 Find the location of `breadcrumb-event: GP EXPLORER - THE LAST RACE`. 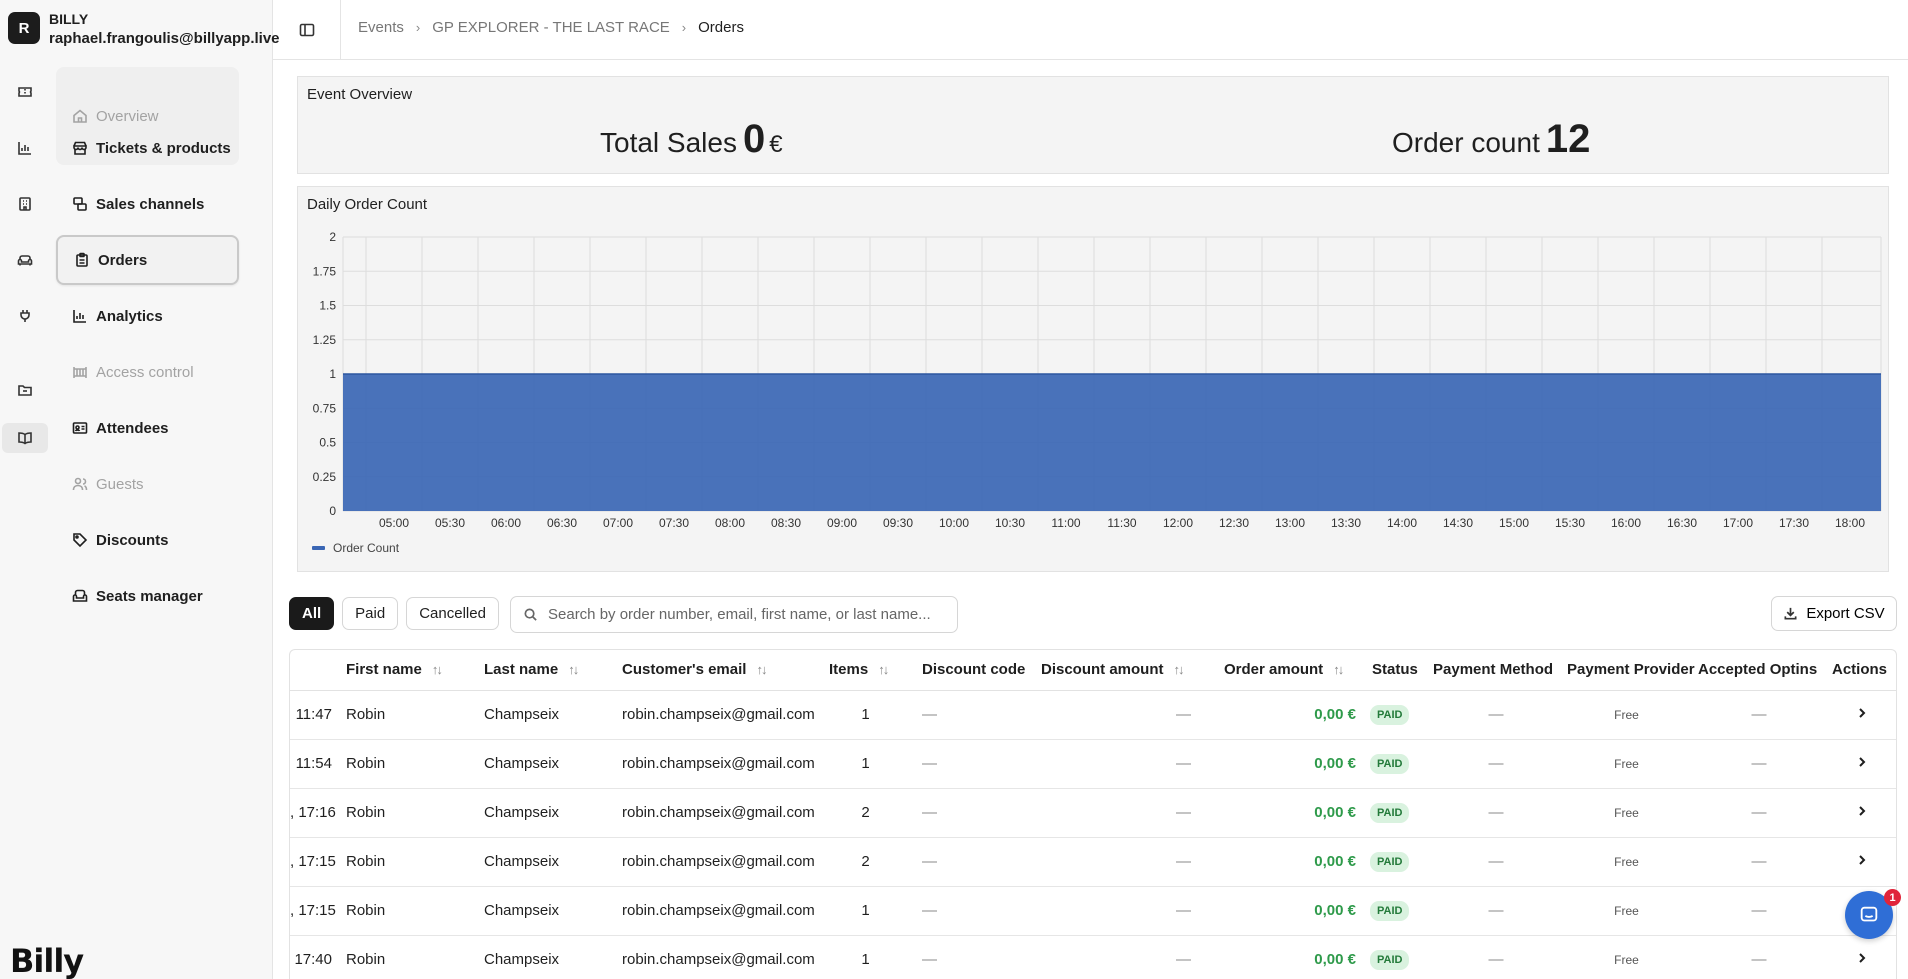

breadcrumb-event: GP EXPLORER - THE LAST RACE is located at coordinates (551, 27).